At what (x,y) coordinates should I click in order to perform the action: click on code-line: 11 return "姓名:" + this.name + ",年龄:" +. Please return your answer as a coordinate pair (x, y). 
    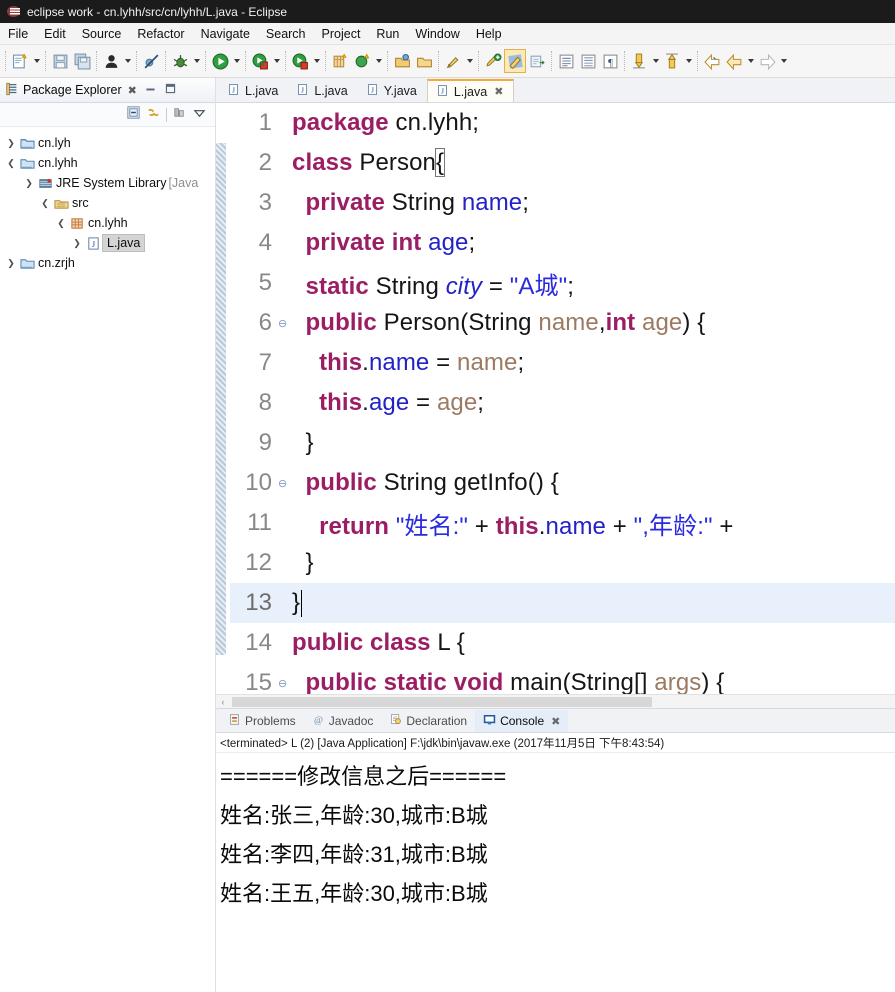
    Looking at the image, I should click on (562, 523).